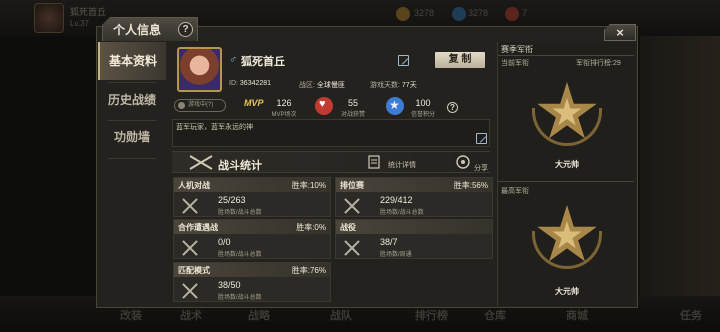 The image size is (720, 332). What do you see at coordinates (308, 185) in the screenshot?
I see `card-win-rate: 胜率:10%` at bounding box center [308, 185].